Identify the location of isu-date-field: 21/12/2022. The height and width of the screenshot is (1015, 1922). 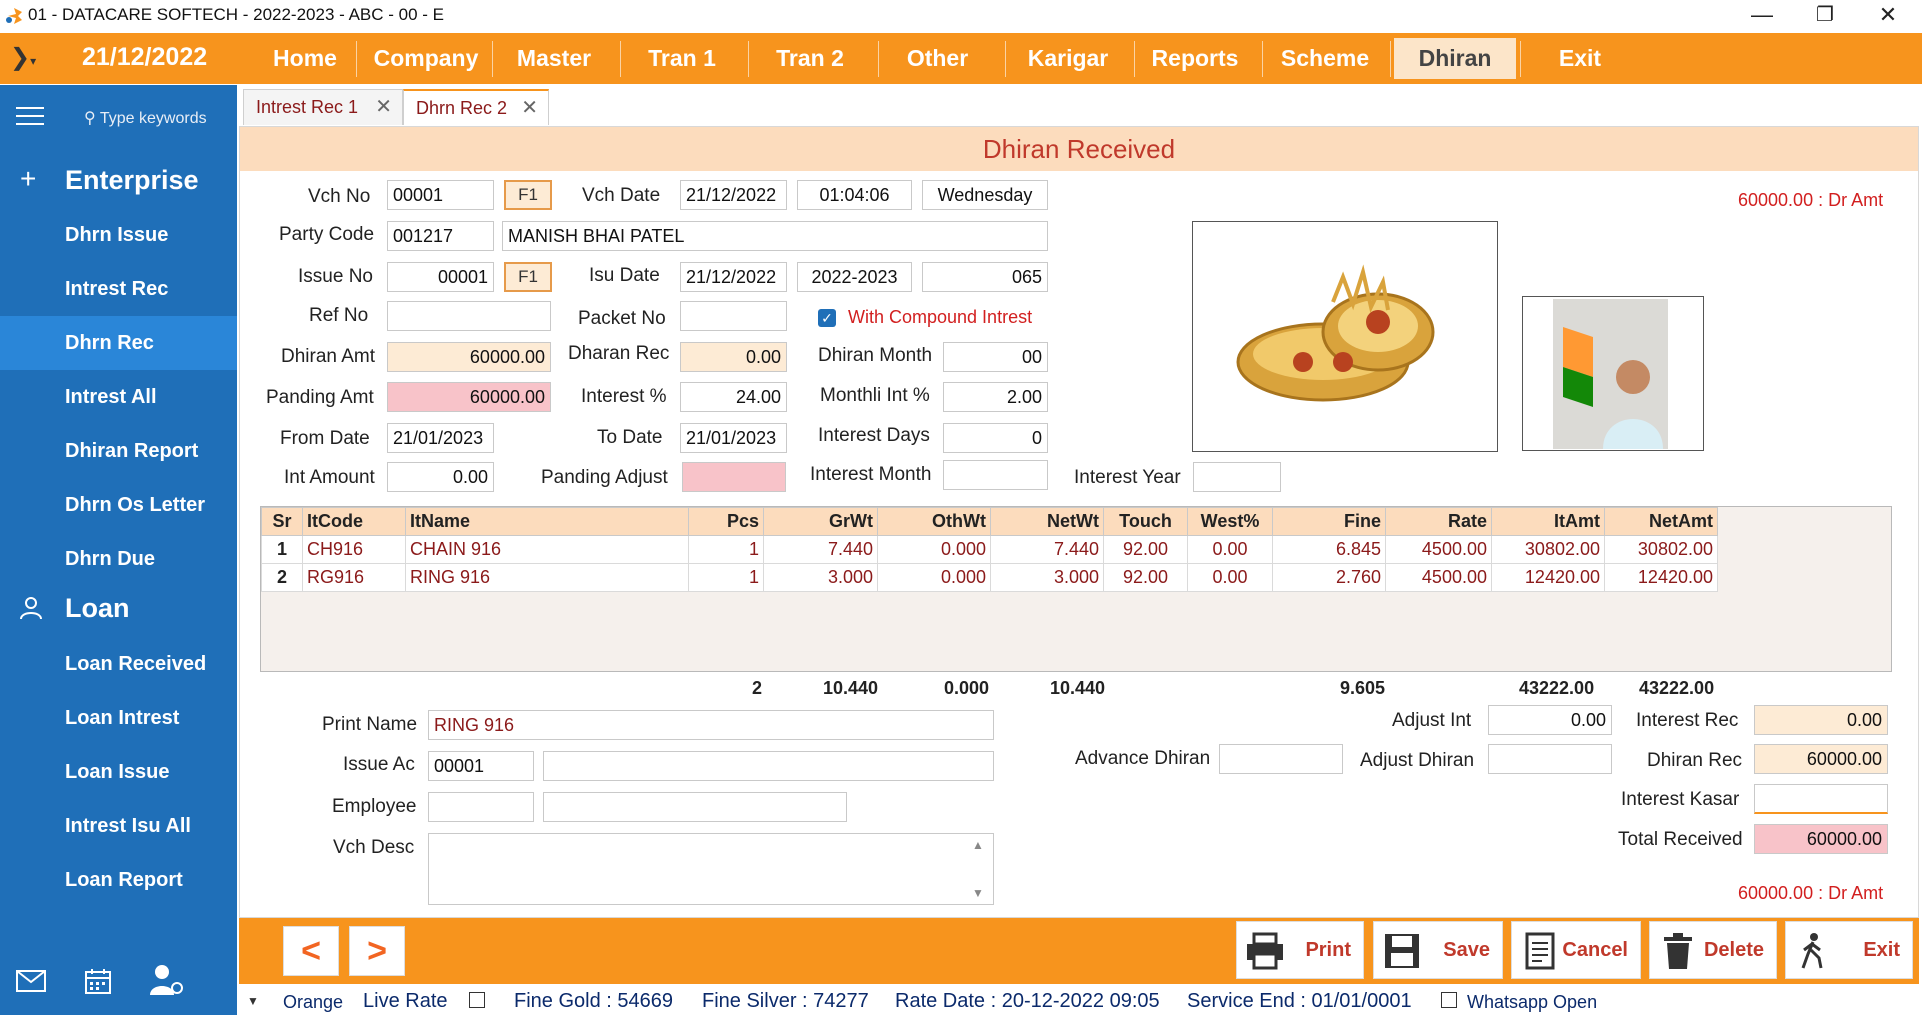
(733, 277).